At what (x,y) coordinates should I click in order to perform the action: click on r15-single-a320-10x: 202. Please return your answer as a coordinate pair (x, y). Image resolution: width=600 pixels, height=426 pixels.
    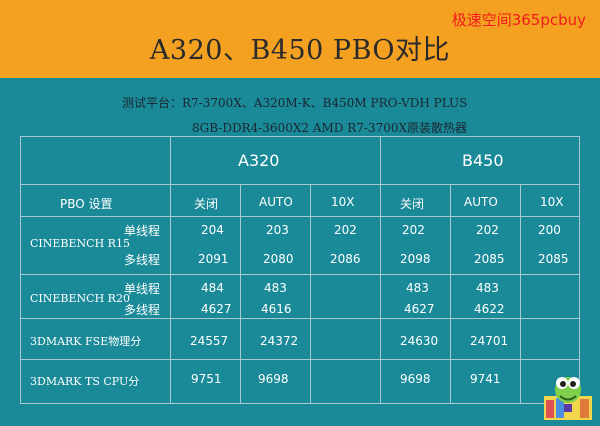
    Looking at the image, I should click on (345, 230).